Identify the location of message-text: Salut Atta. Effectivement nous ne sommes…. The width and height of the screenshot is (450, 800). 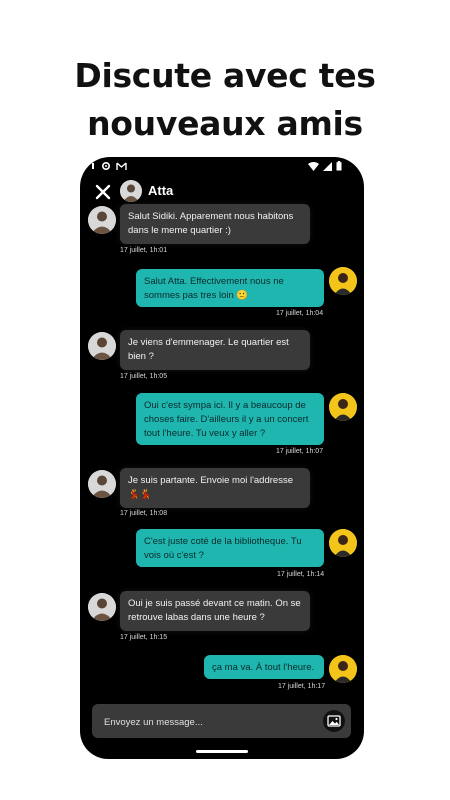
(214, 288).